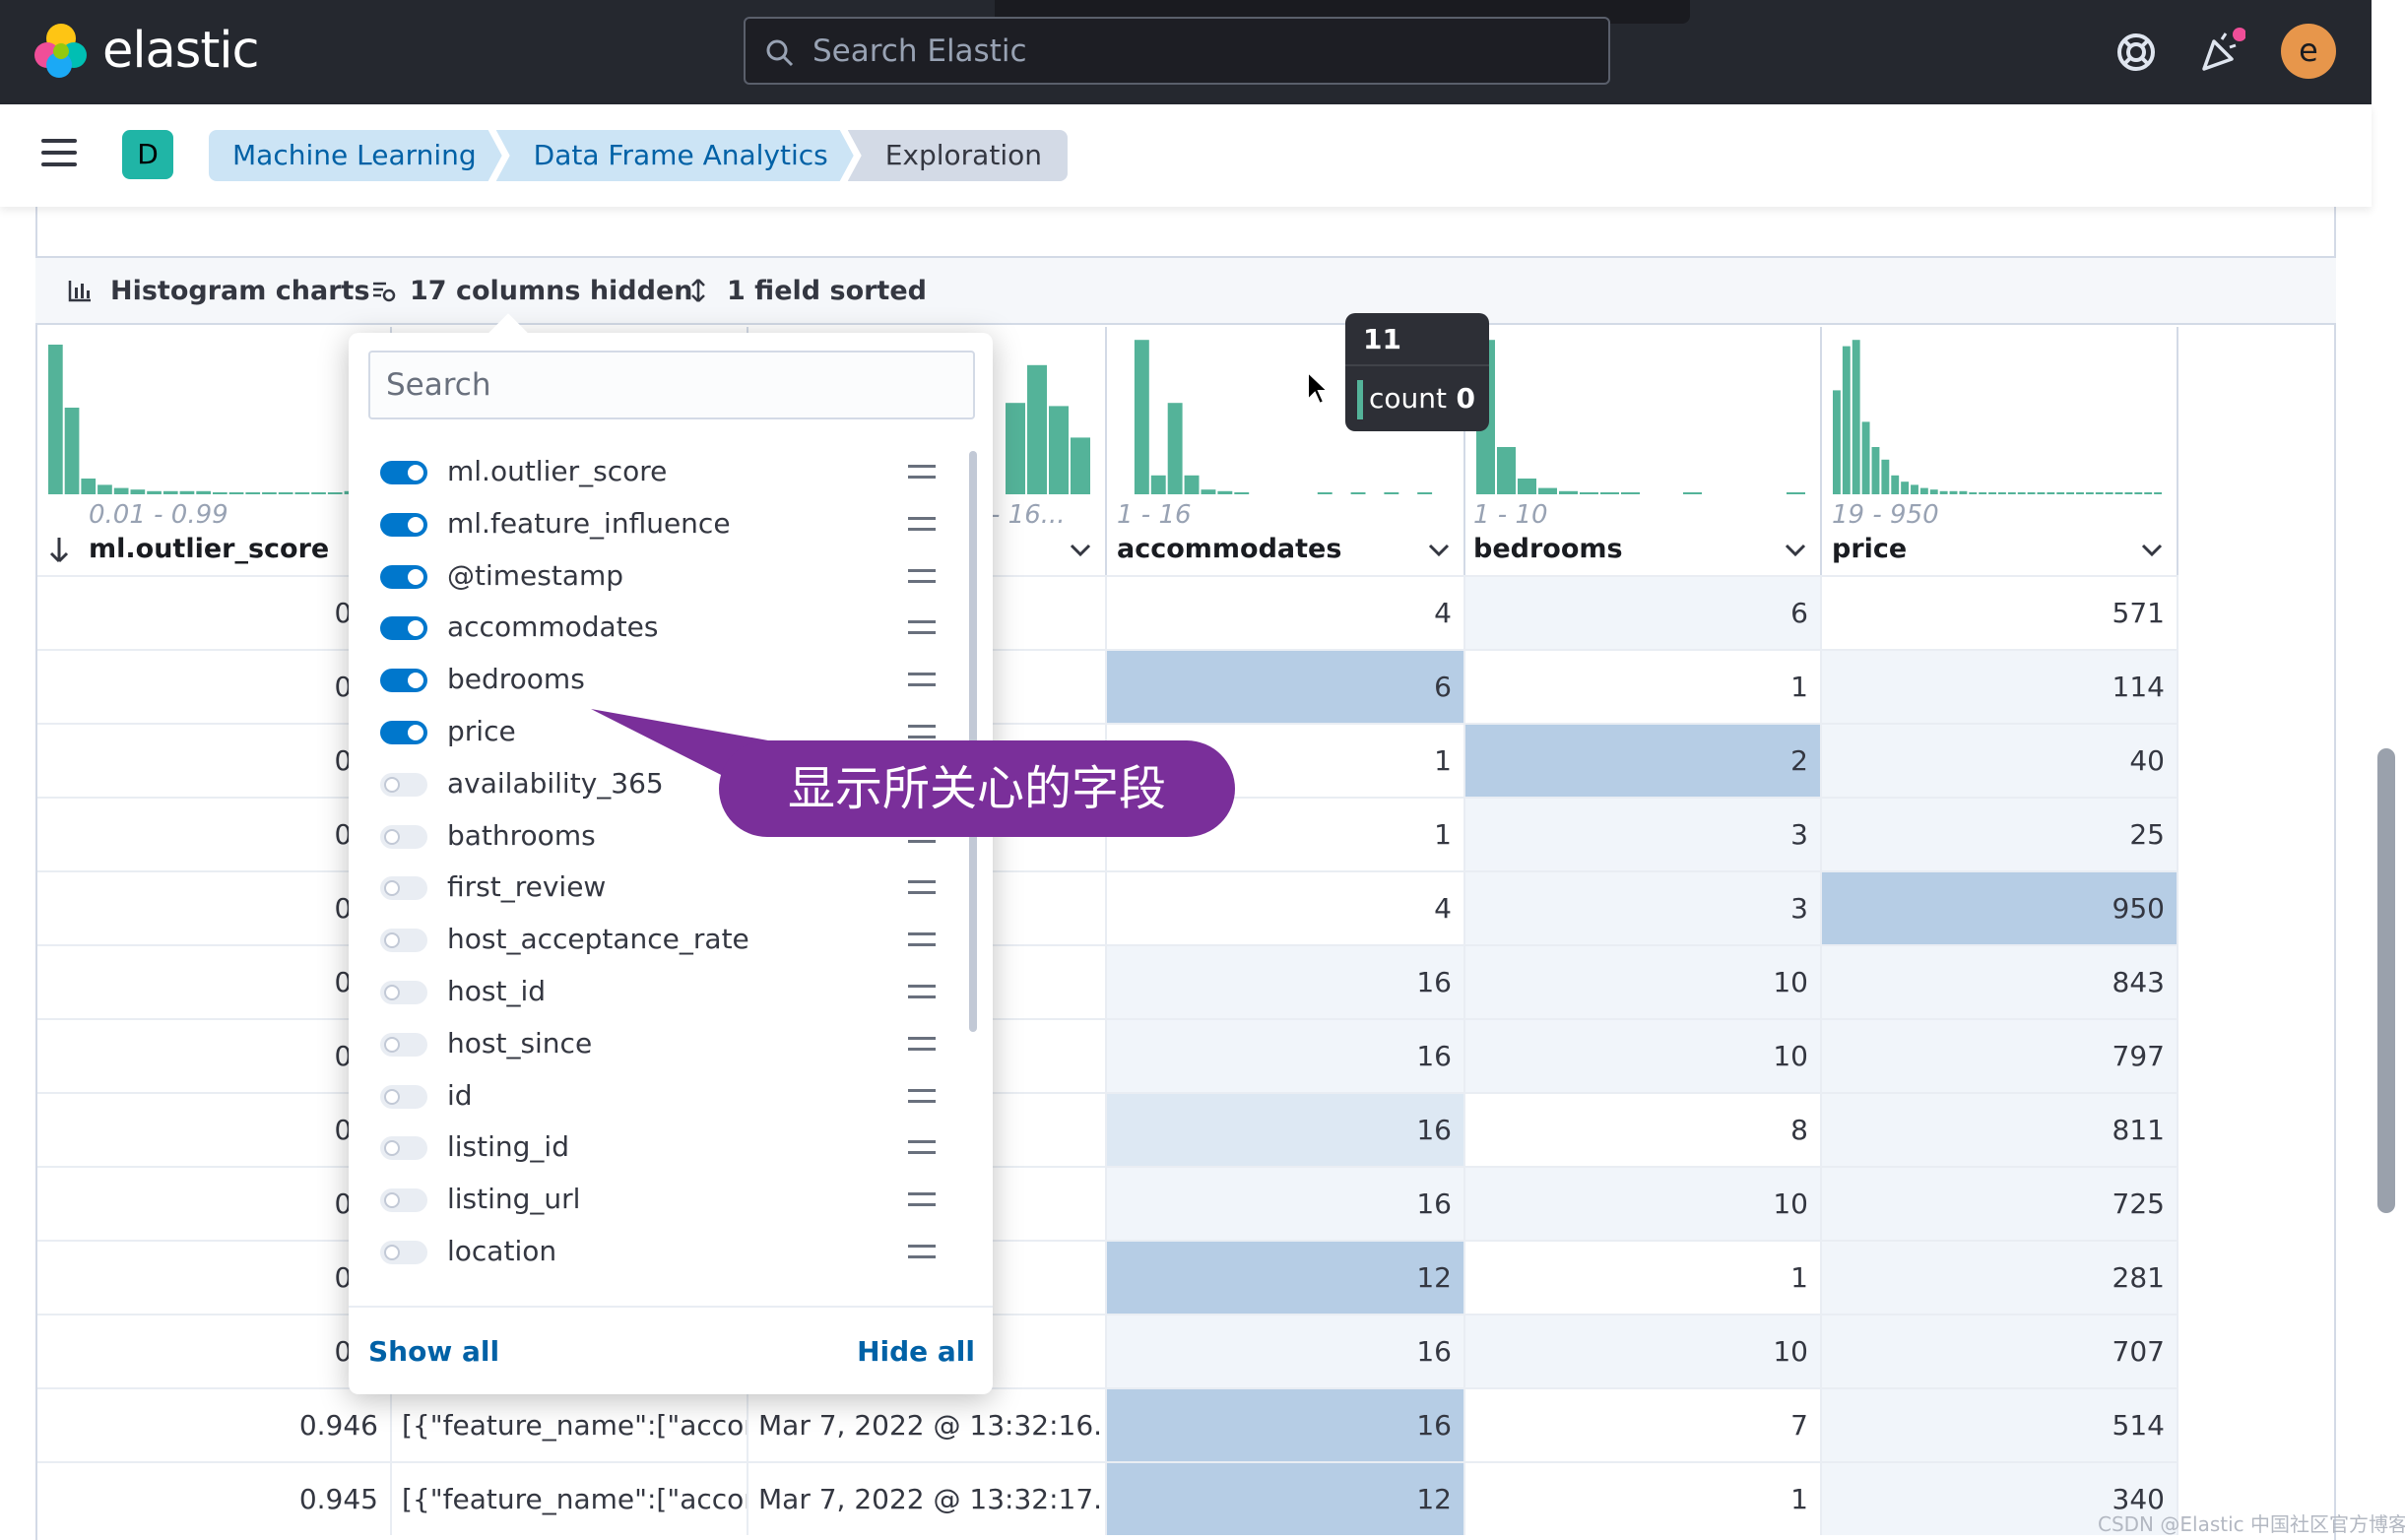 The width and height of the screenshot is (2405, 1540). What do you see at coordinates (809, 291) in the screenshot?
I see `sort-fields-button: 1 field sorted` at bounding box center [809, 291].